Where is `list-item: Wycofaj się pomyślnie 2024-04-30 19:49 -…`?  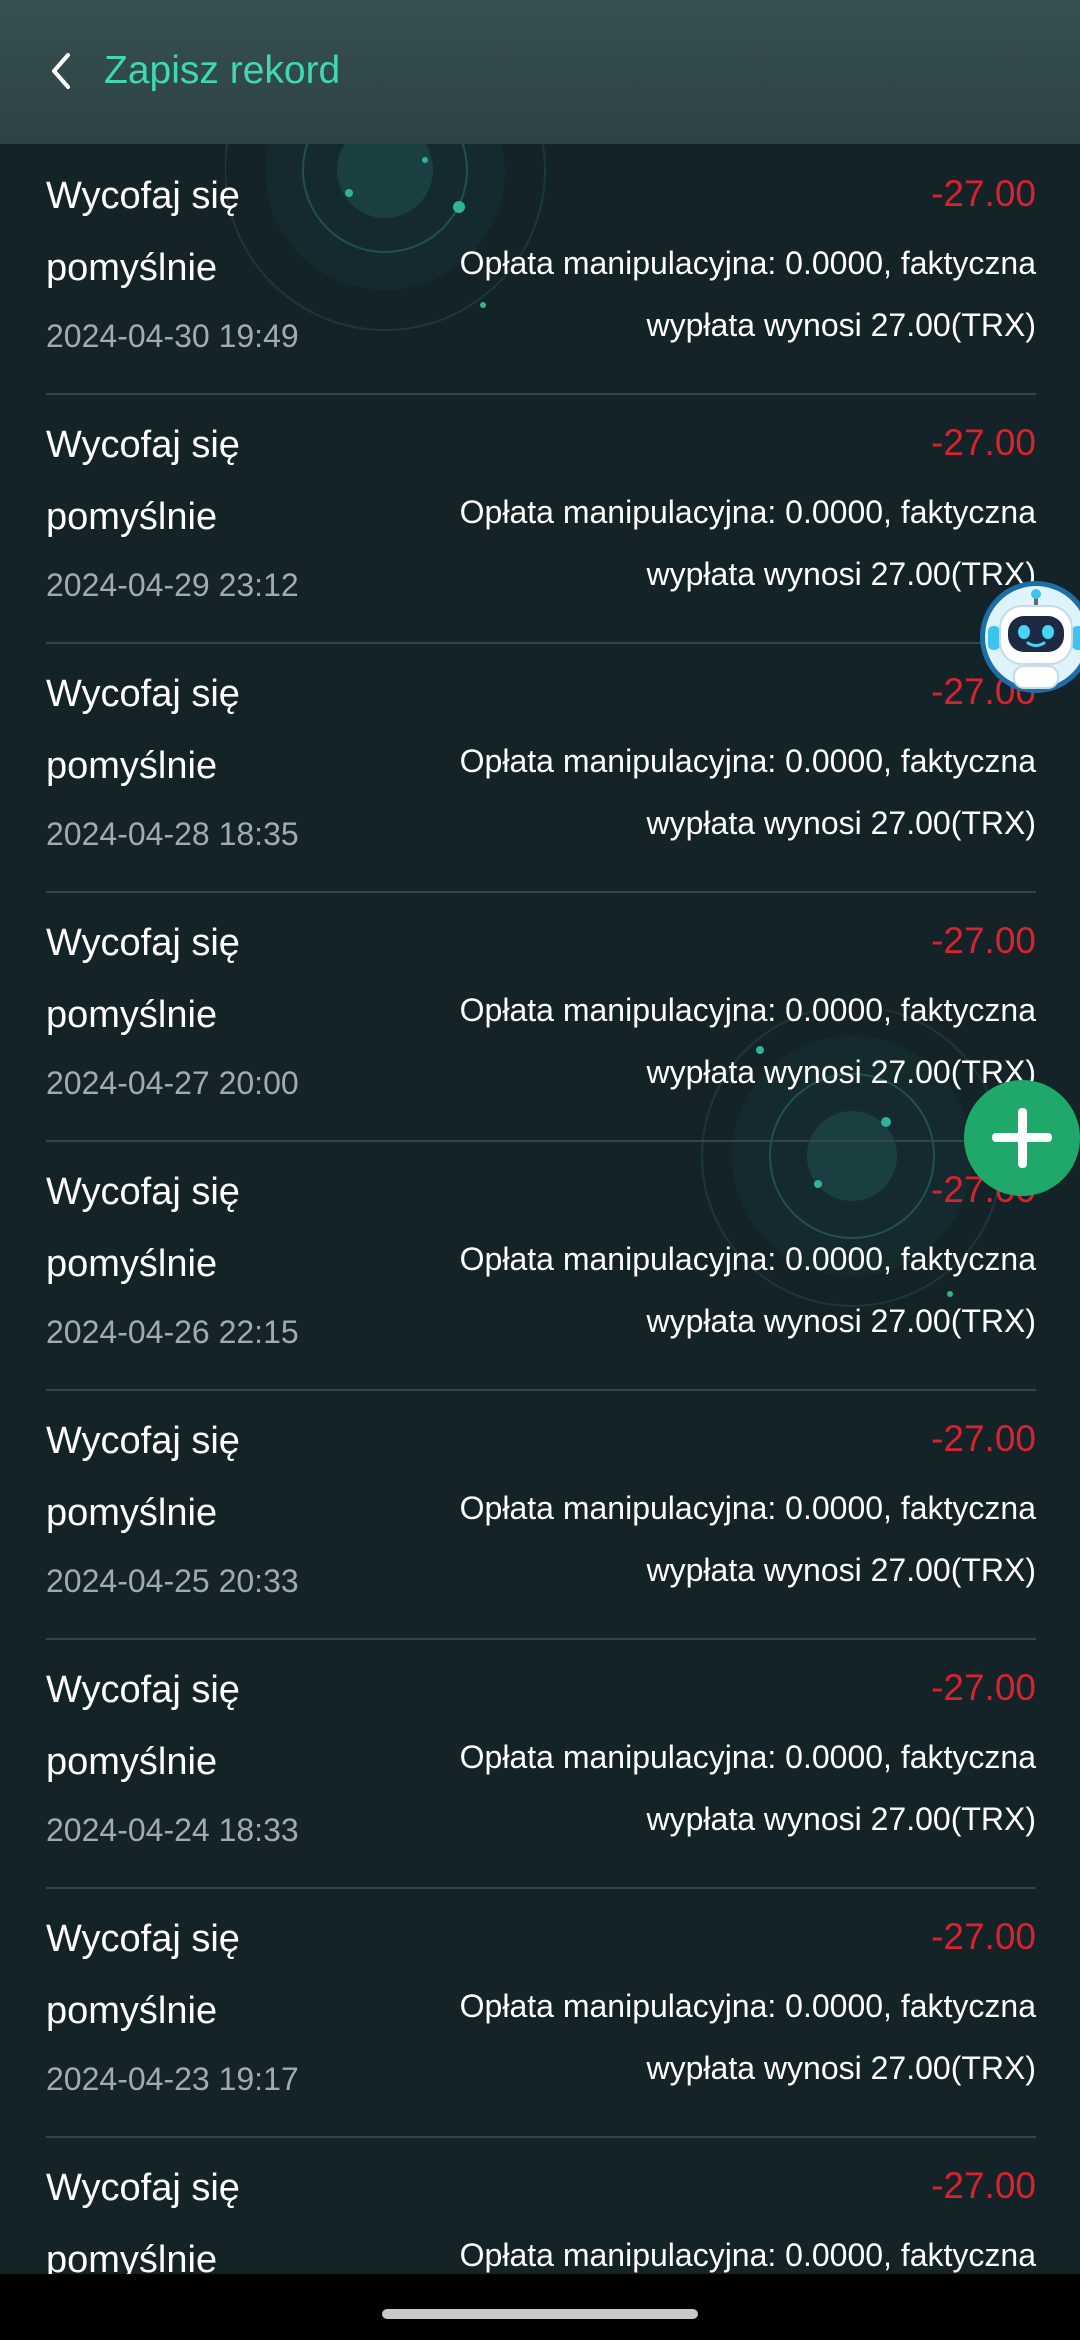
list-item: Wycofaj się pomyślnie 2024-04-30 19:49 -… is located at coordinates (541, 269).